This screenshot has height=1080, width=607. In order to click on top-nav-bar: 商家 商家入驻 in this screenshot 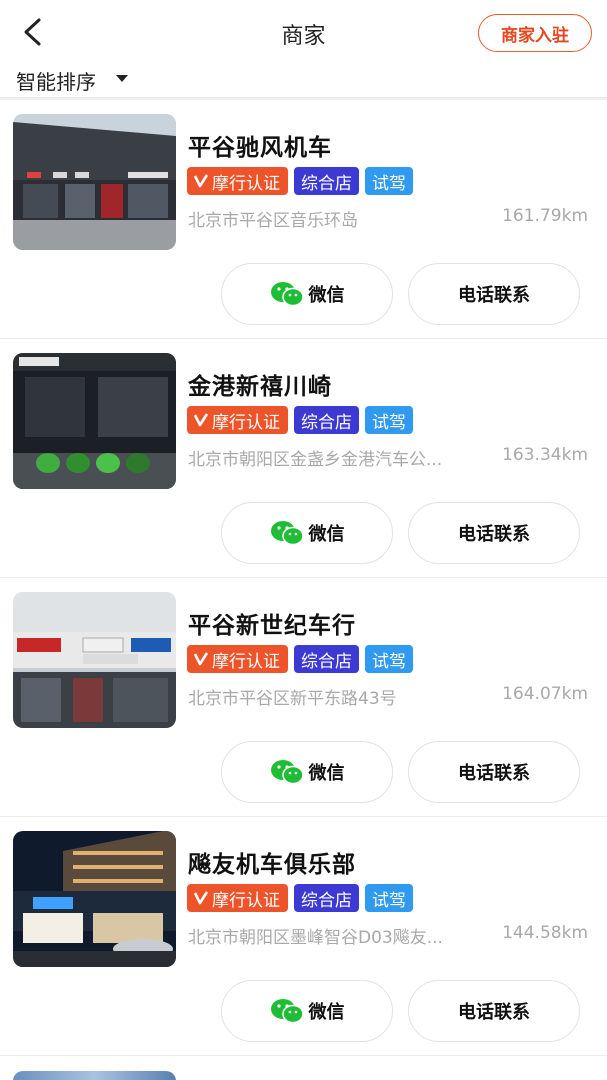, I will do `click(303, 32)`.